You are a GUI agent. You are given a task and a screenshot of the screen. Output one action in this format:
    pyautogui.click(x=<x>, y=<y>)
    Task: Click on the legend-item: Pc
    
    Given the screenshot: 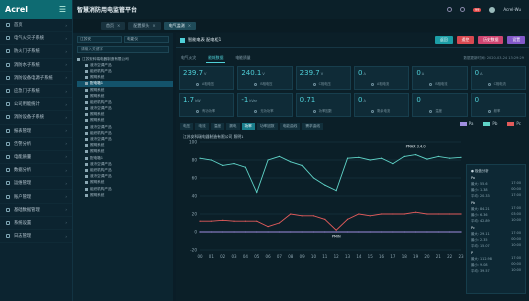 What is the action you would take?
    pyautogui.click(x=514, y=123)
    